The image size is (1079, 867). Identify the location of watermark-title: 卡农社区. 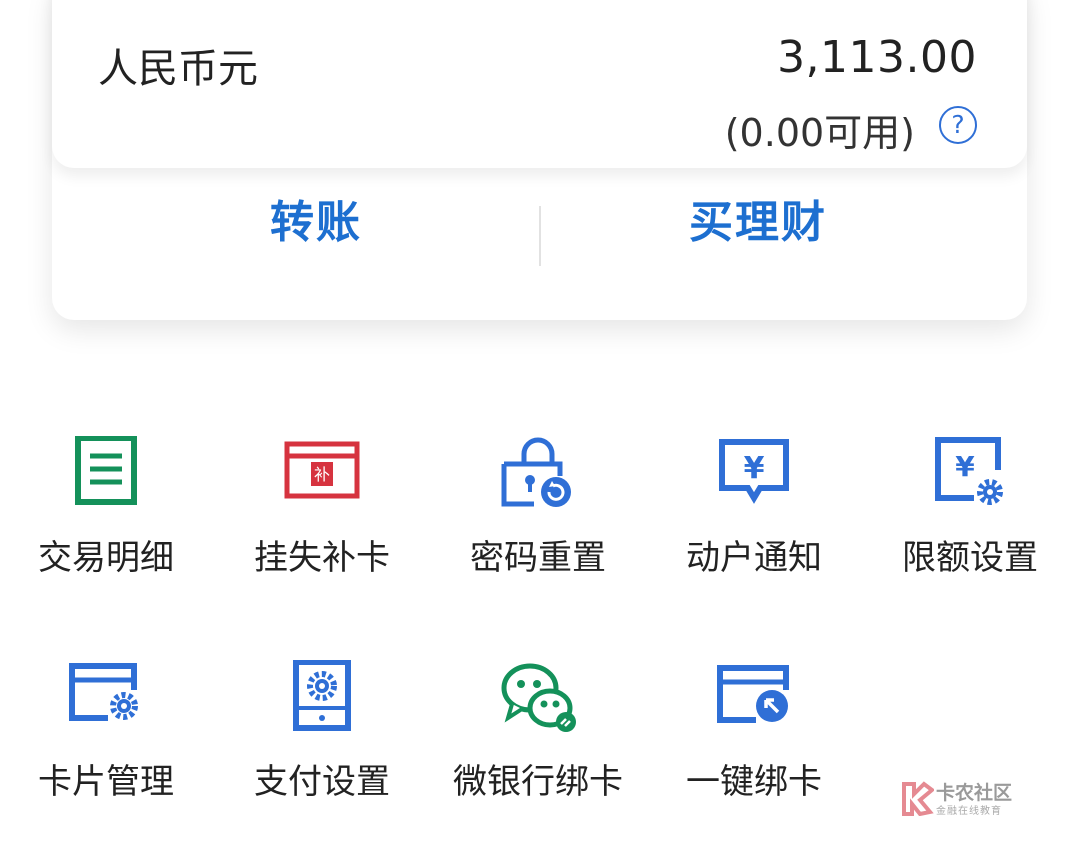
(974, 793).